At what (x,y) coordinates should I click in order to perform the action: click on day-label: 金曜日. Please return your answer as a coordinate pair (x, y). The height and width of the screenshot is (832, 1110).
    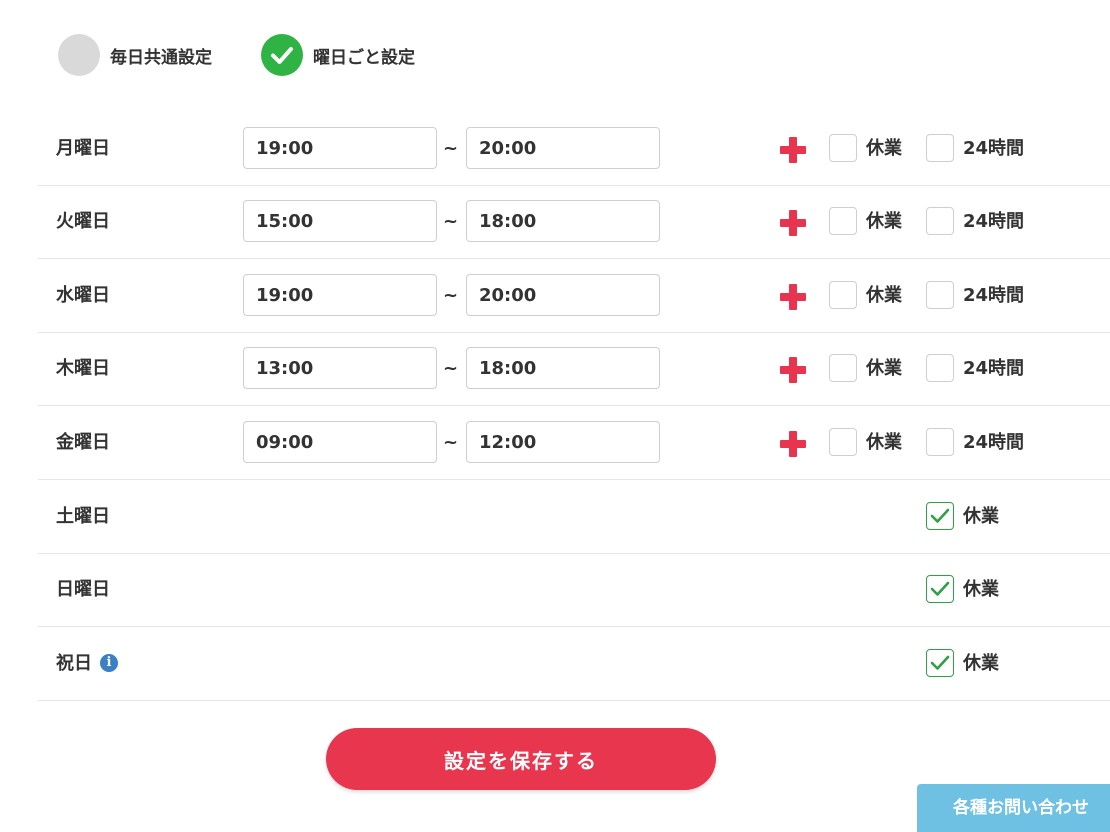
    Looking at the image, I should click on (83, 442).